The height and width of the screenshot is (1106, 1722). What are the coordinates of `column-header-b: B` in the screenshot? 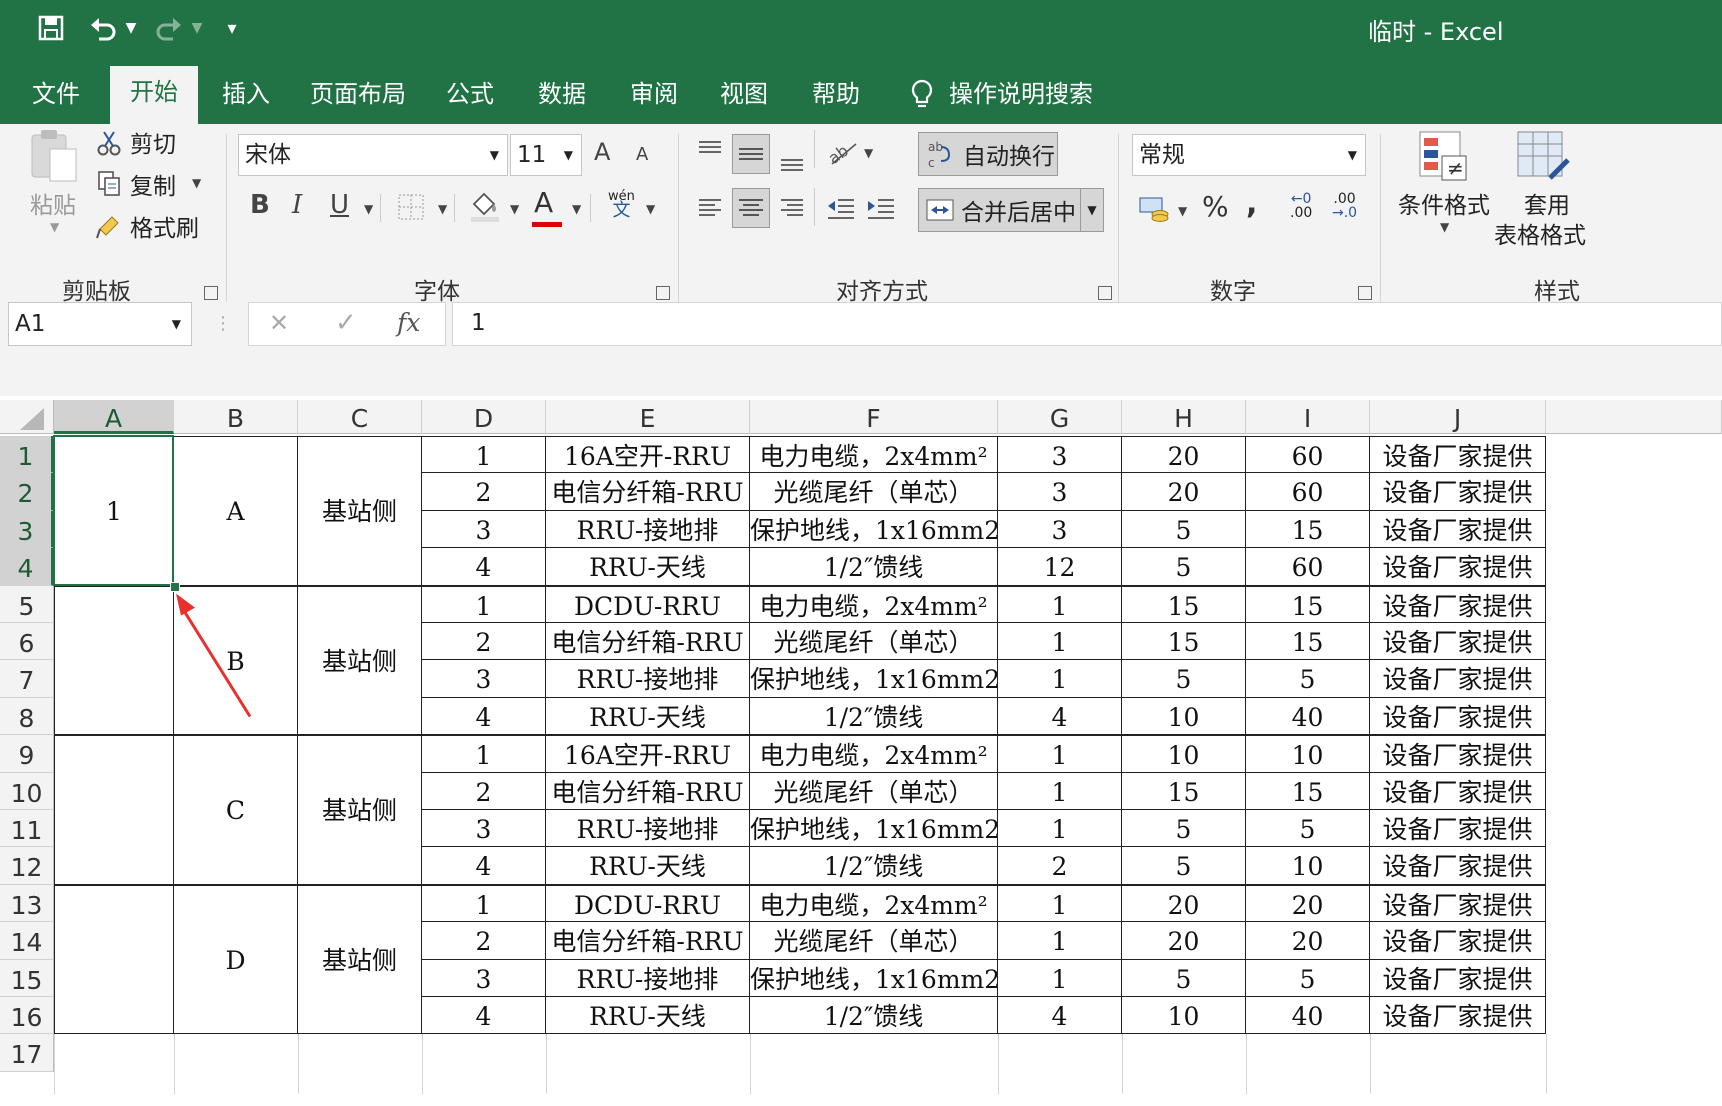 It's located at (236, 417).